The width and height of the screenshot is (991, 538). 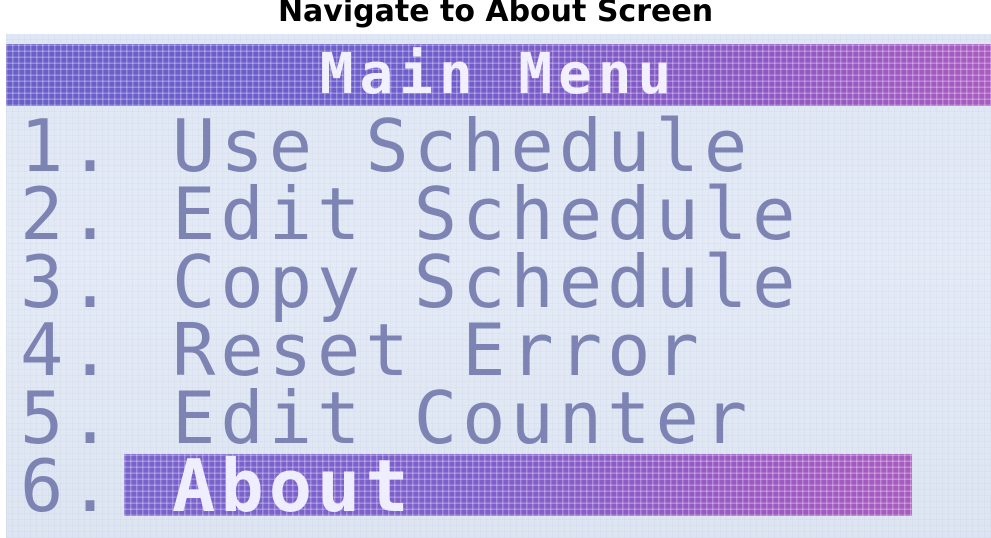 What do you see at coordinates (438, 350) in the screenshot?
I see `menu-item-label: Reset Error` at bounding box center [438, 350].